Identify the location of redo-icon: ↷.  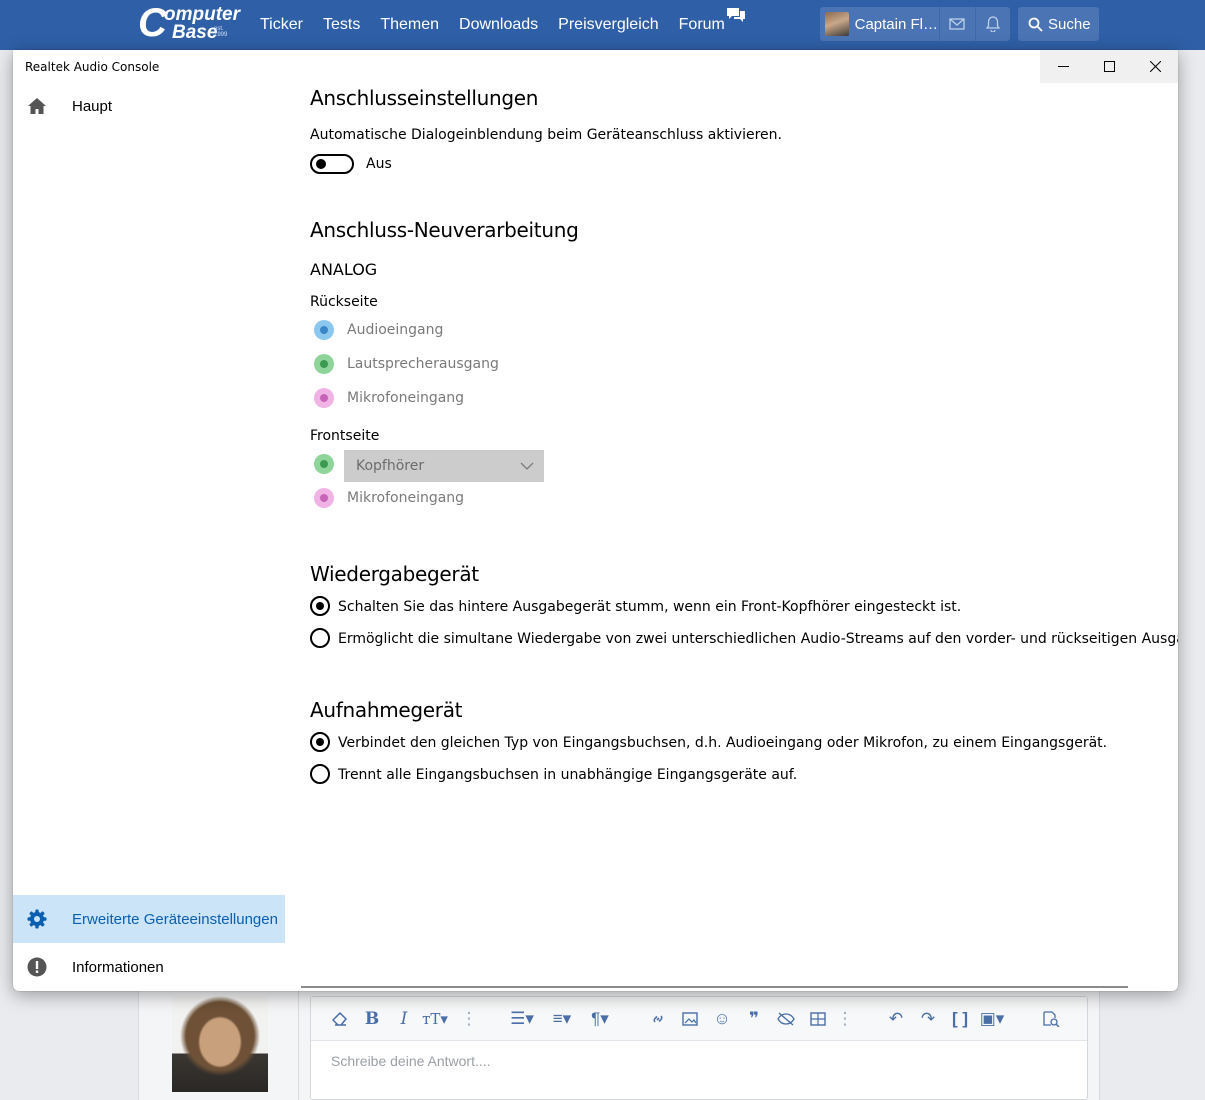
(928, 1019).